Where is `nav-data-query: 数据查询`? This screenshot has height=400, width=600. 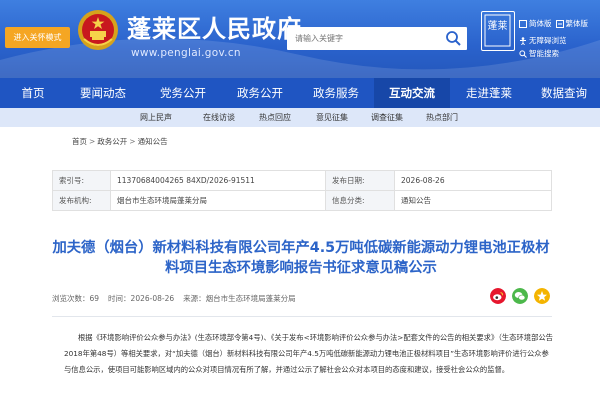
nav-data-query: 数据查询 is located at coordinates (564, 93).